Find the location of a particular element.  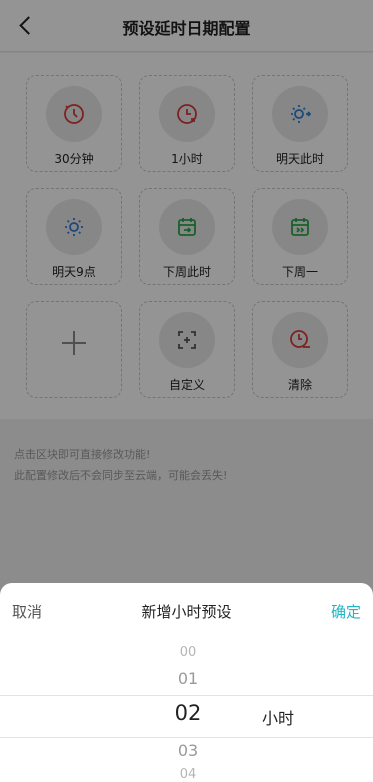

picker-option: 04 is located at coordinates (186, 774).